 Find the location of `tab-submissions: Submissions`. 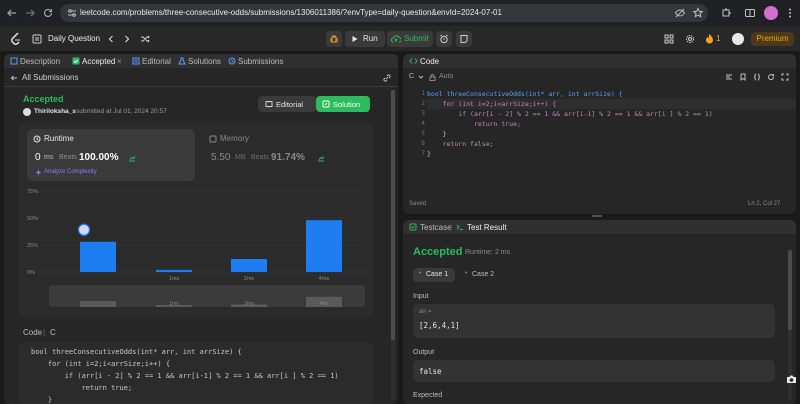

tab-submissions: Submissions is located at coordinates (260, 61).